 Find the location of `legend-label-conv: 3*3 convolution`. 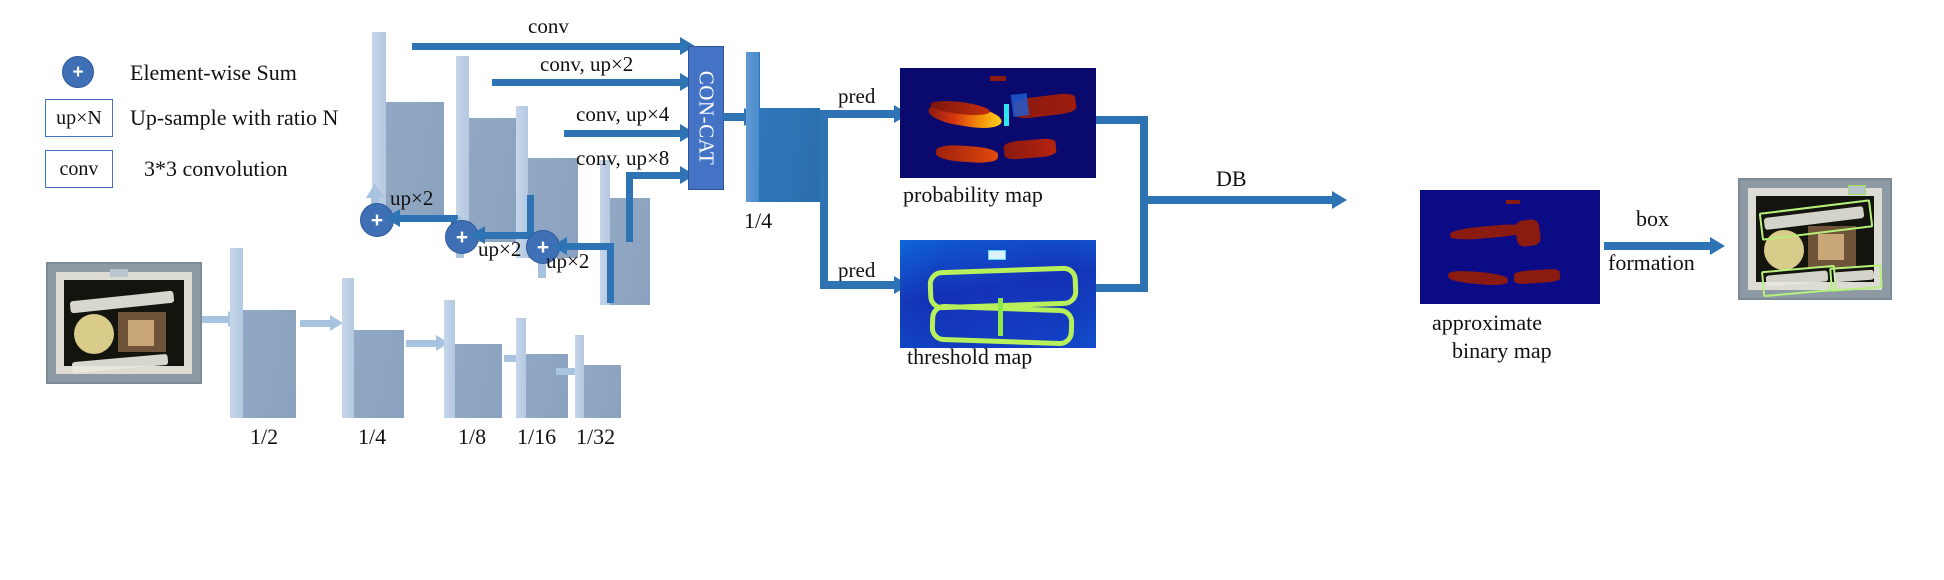

legend-label-conv: 3*3 convolution is located at coordinates (216, 168).